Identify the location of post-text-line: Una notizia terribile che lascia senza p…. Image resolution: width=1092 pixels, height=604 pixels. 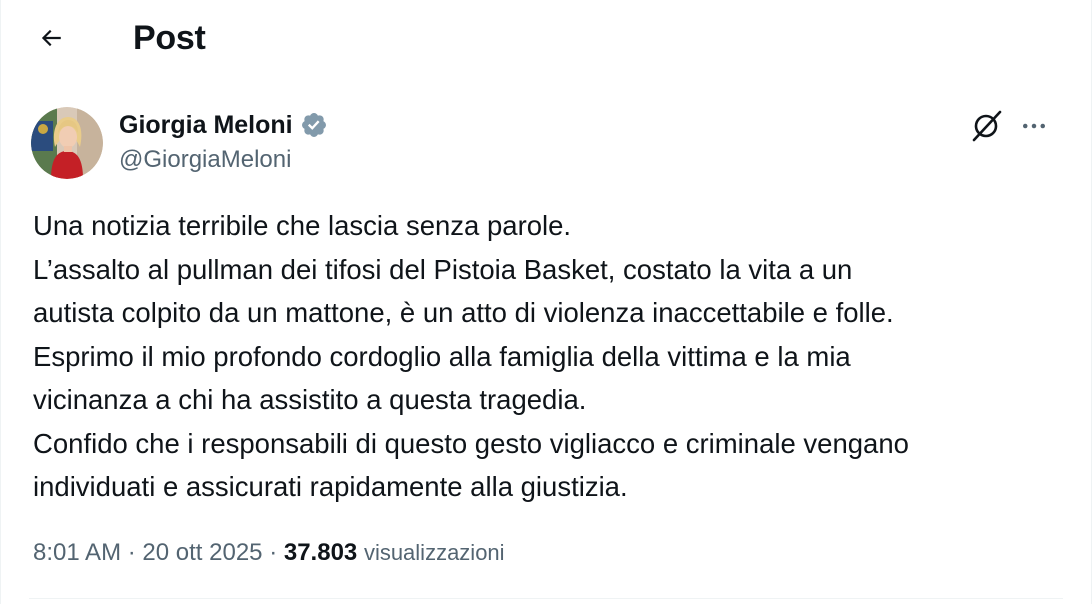
(302, 225).